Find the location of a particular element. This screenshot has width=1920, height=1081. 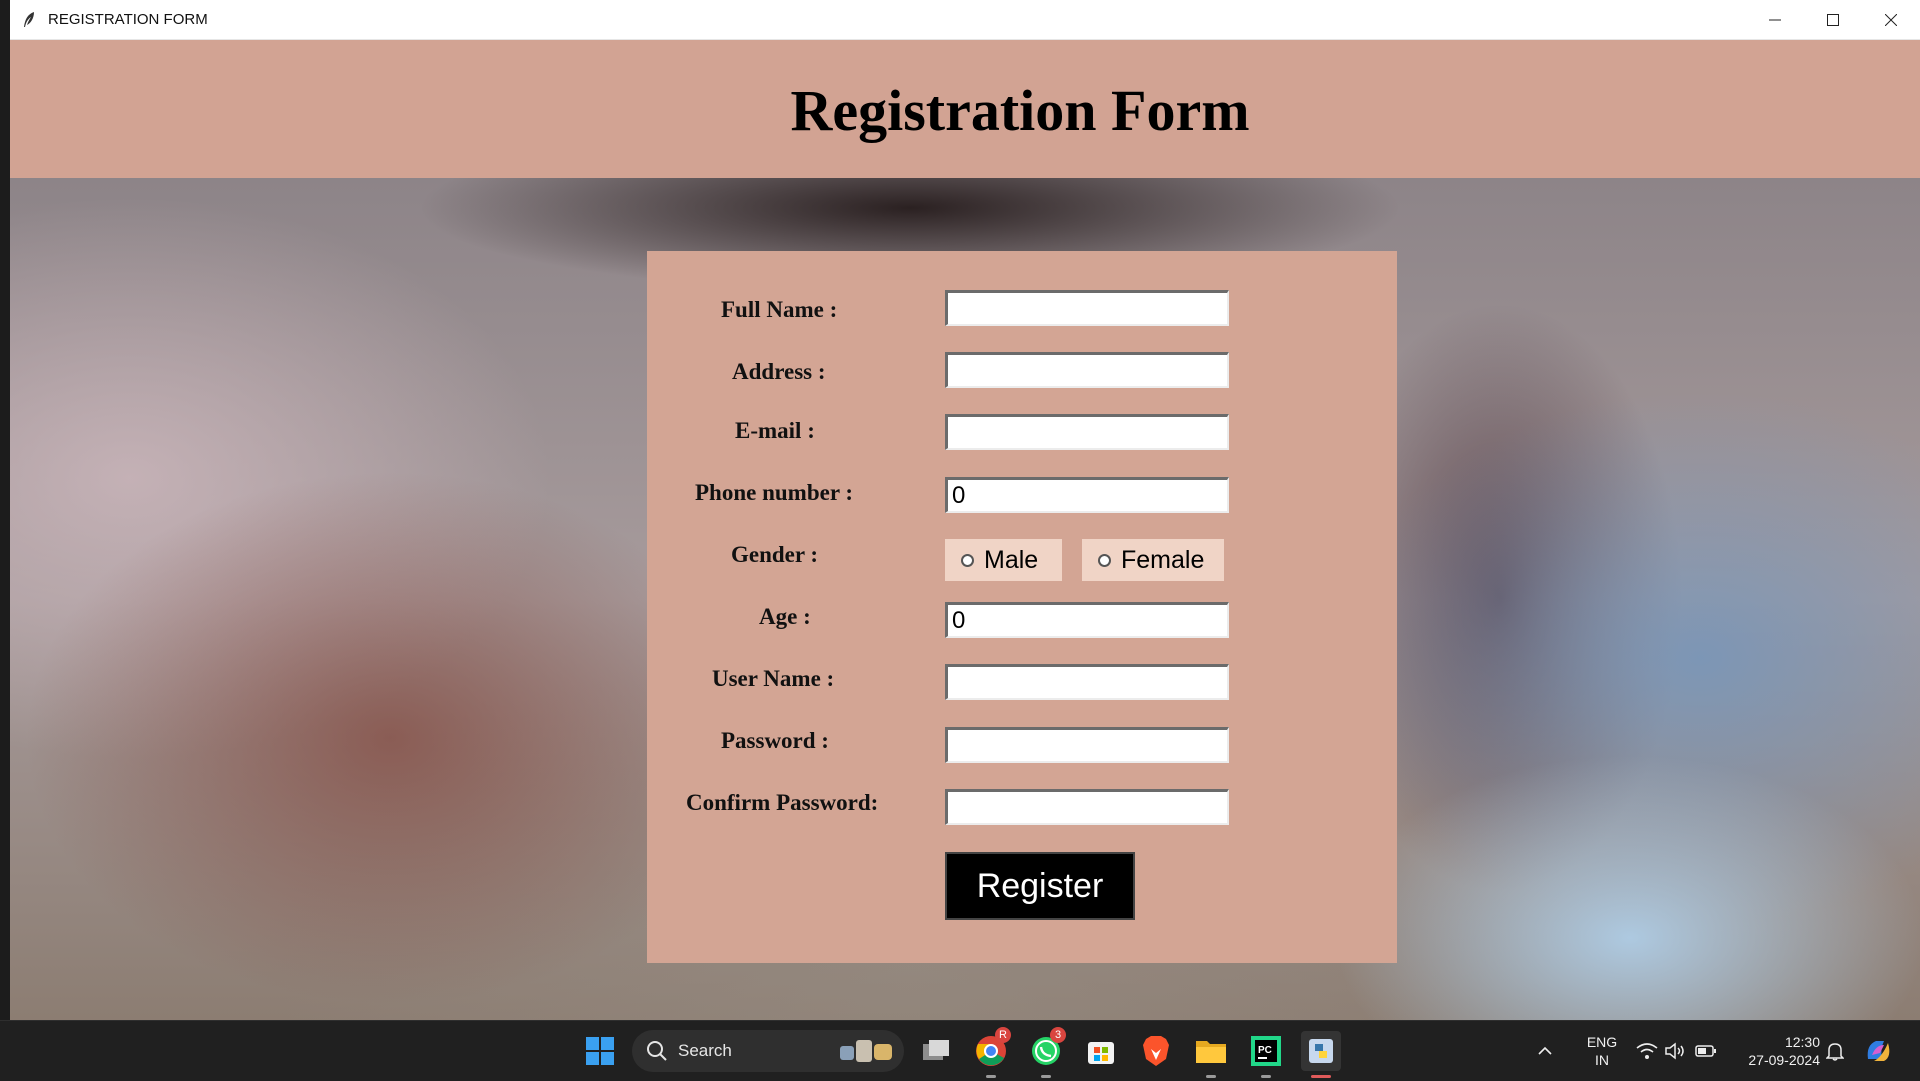

whatsapp-unread-badge: 3 is located at coordinates (1058, 1035).